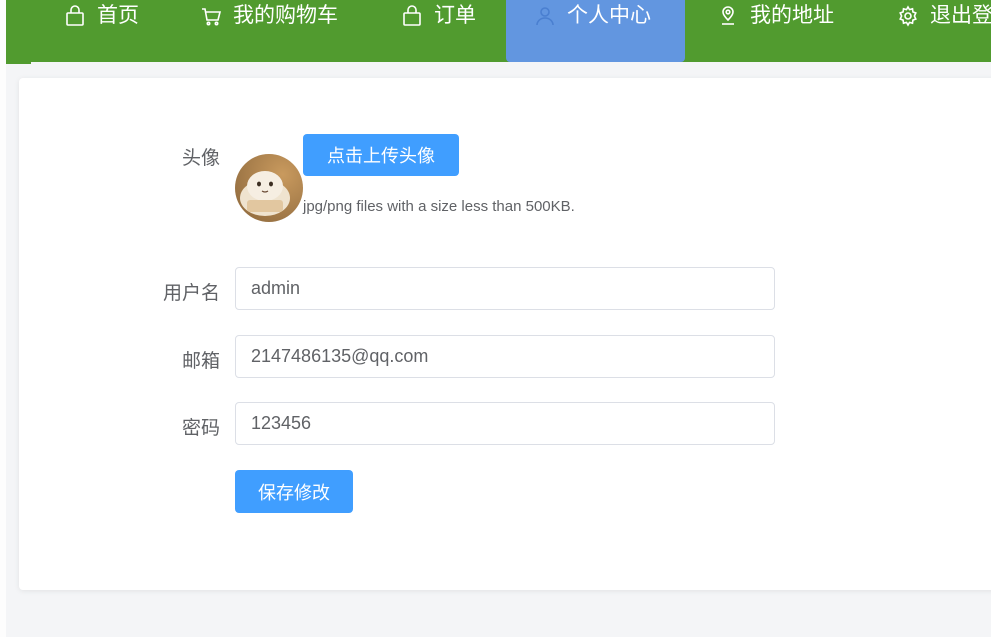 This screenshot has height=637, width=991. Describe the element at coordinates (285, 15) in the screenshot. I see `nav-label: 我的购物车` at that location.